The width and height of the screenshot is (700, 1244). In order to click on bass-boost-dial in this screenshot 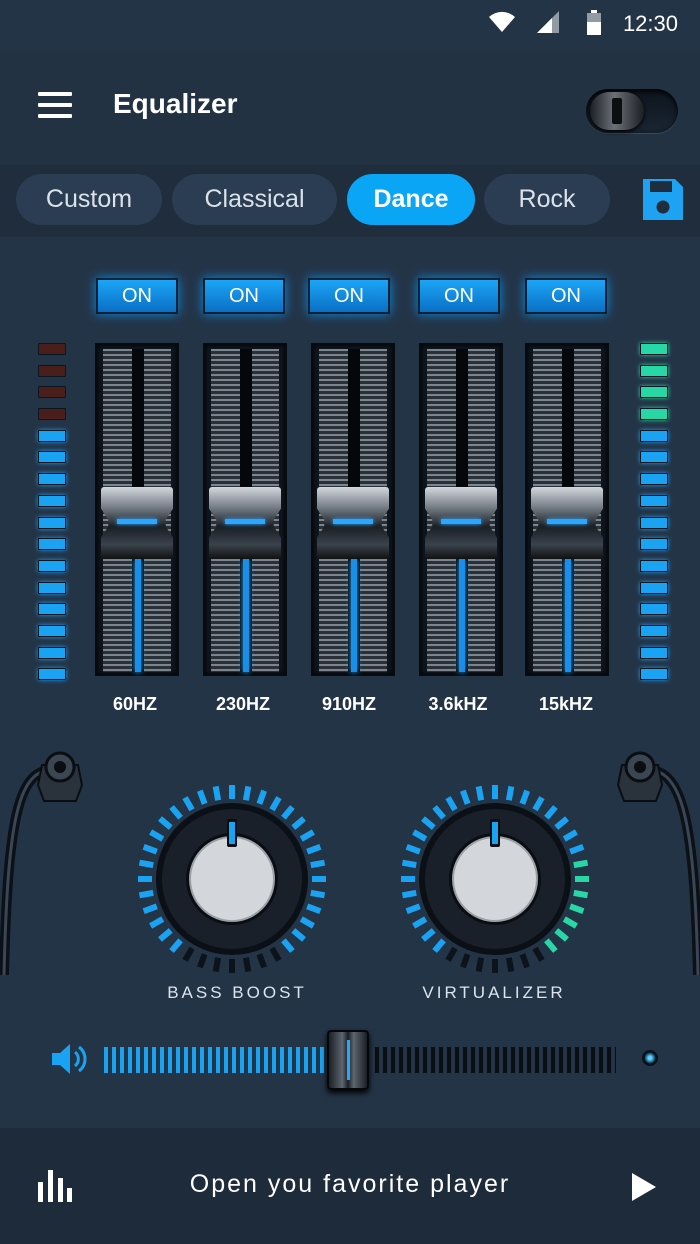, I will do `click(232, 879)`.